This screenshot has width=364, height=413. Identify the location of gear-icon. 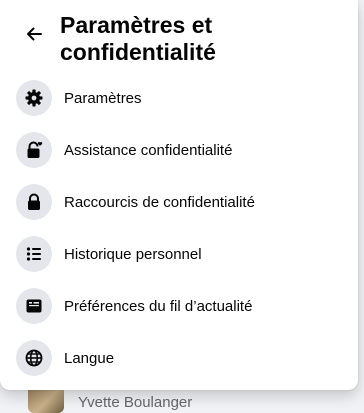
(34, 98).